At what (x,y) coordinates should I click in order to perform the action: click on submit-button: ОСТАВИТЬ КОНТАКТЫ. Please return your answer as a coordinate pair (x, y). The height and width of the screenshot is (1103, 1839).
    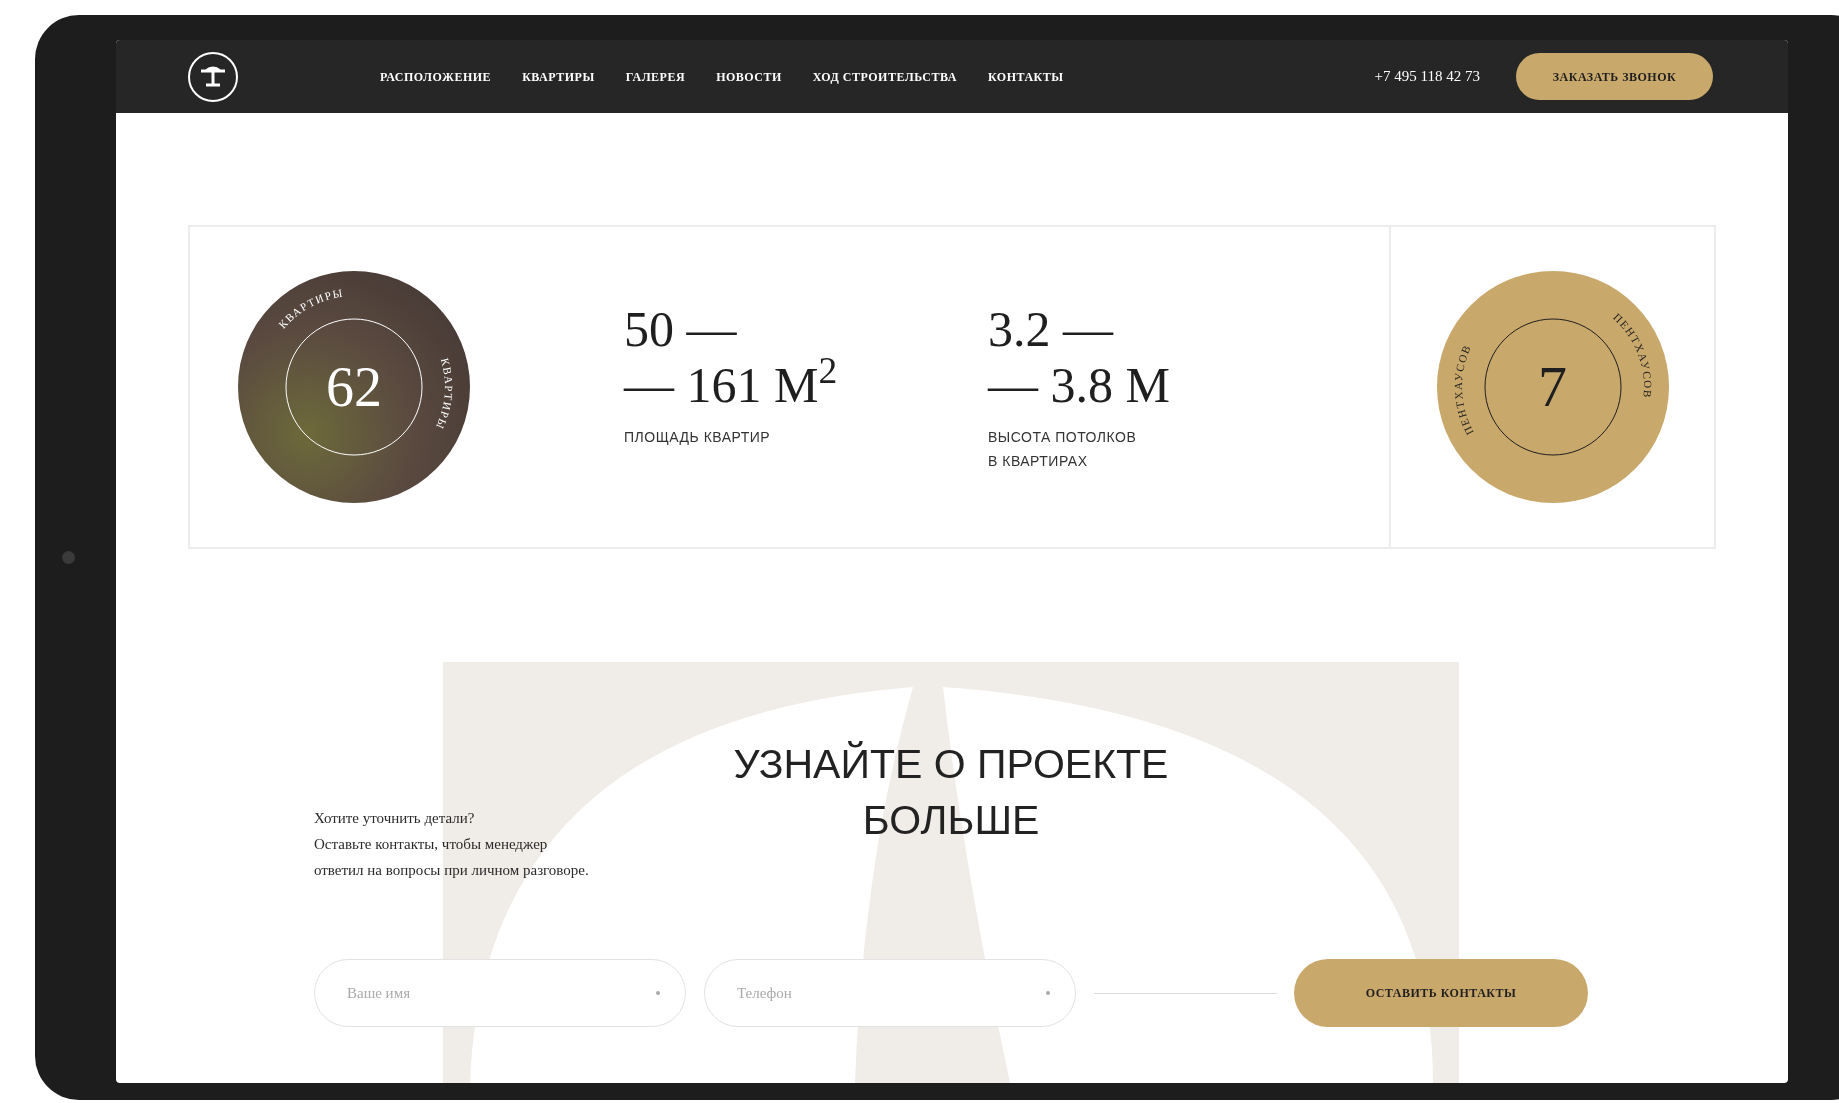
    Looking at the image, I should click on (1441, 993).